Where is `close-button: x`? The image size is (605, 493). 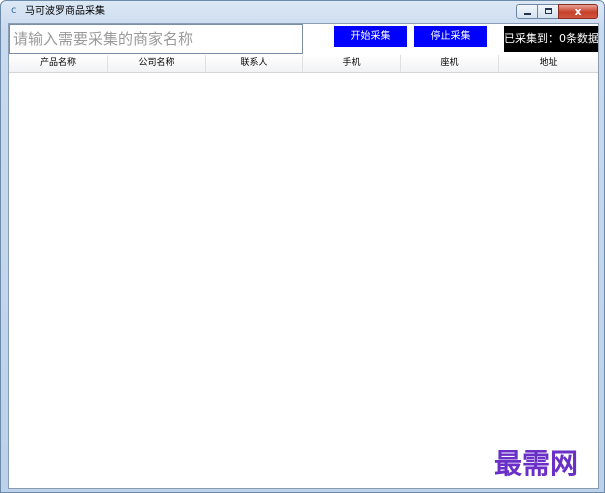 close-button: x is located at coordinates (578, 11).